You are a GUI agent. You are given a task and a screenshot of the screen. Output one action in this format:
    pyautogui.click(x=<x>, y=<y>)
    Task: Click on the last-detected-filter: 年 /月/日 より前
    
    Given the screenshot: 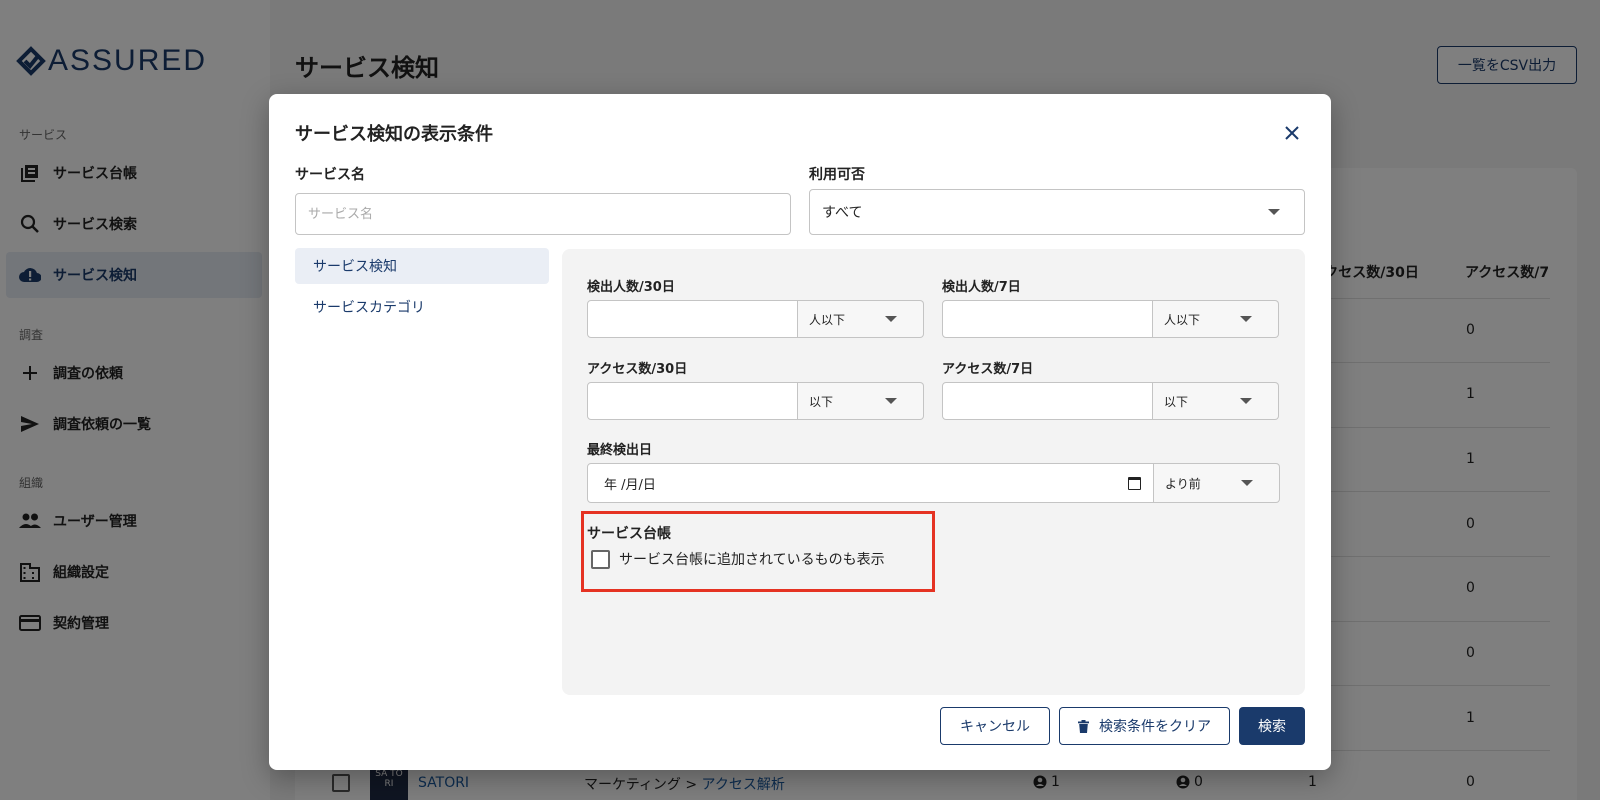 What is the action you would take?
    pyautogui.click(x=933, y=483)
    